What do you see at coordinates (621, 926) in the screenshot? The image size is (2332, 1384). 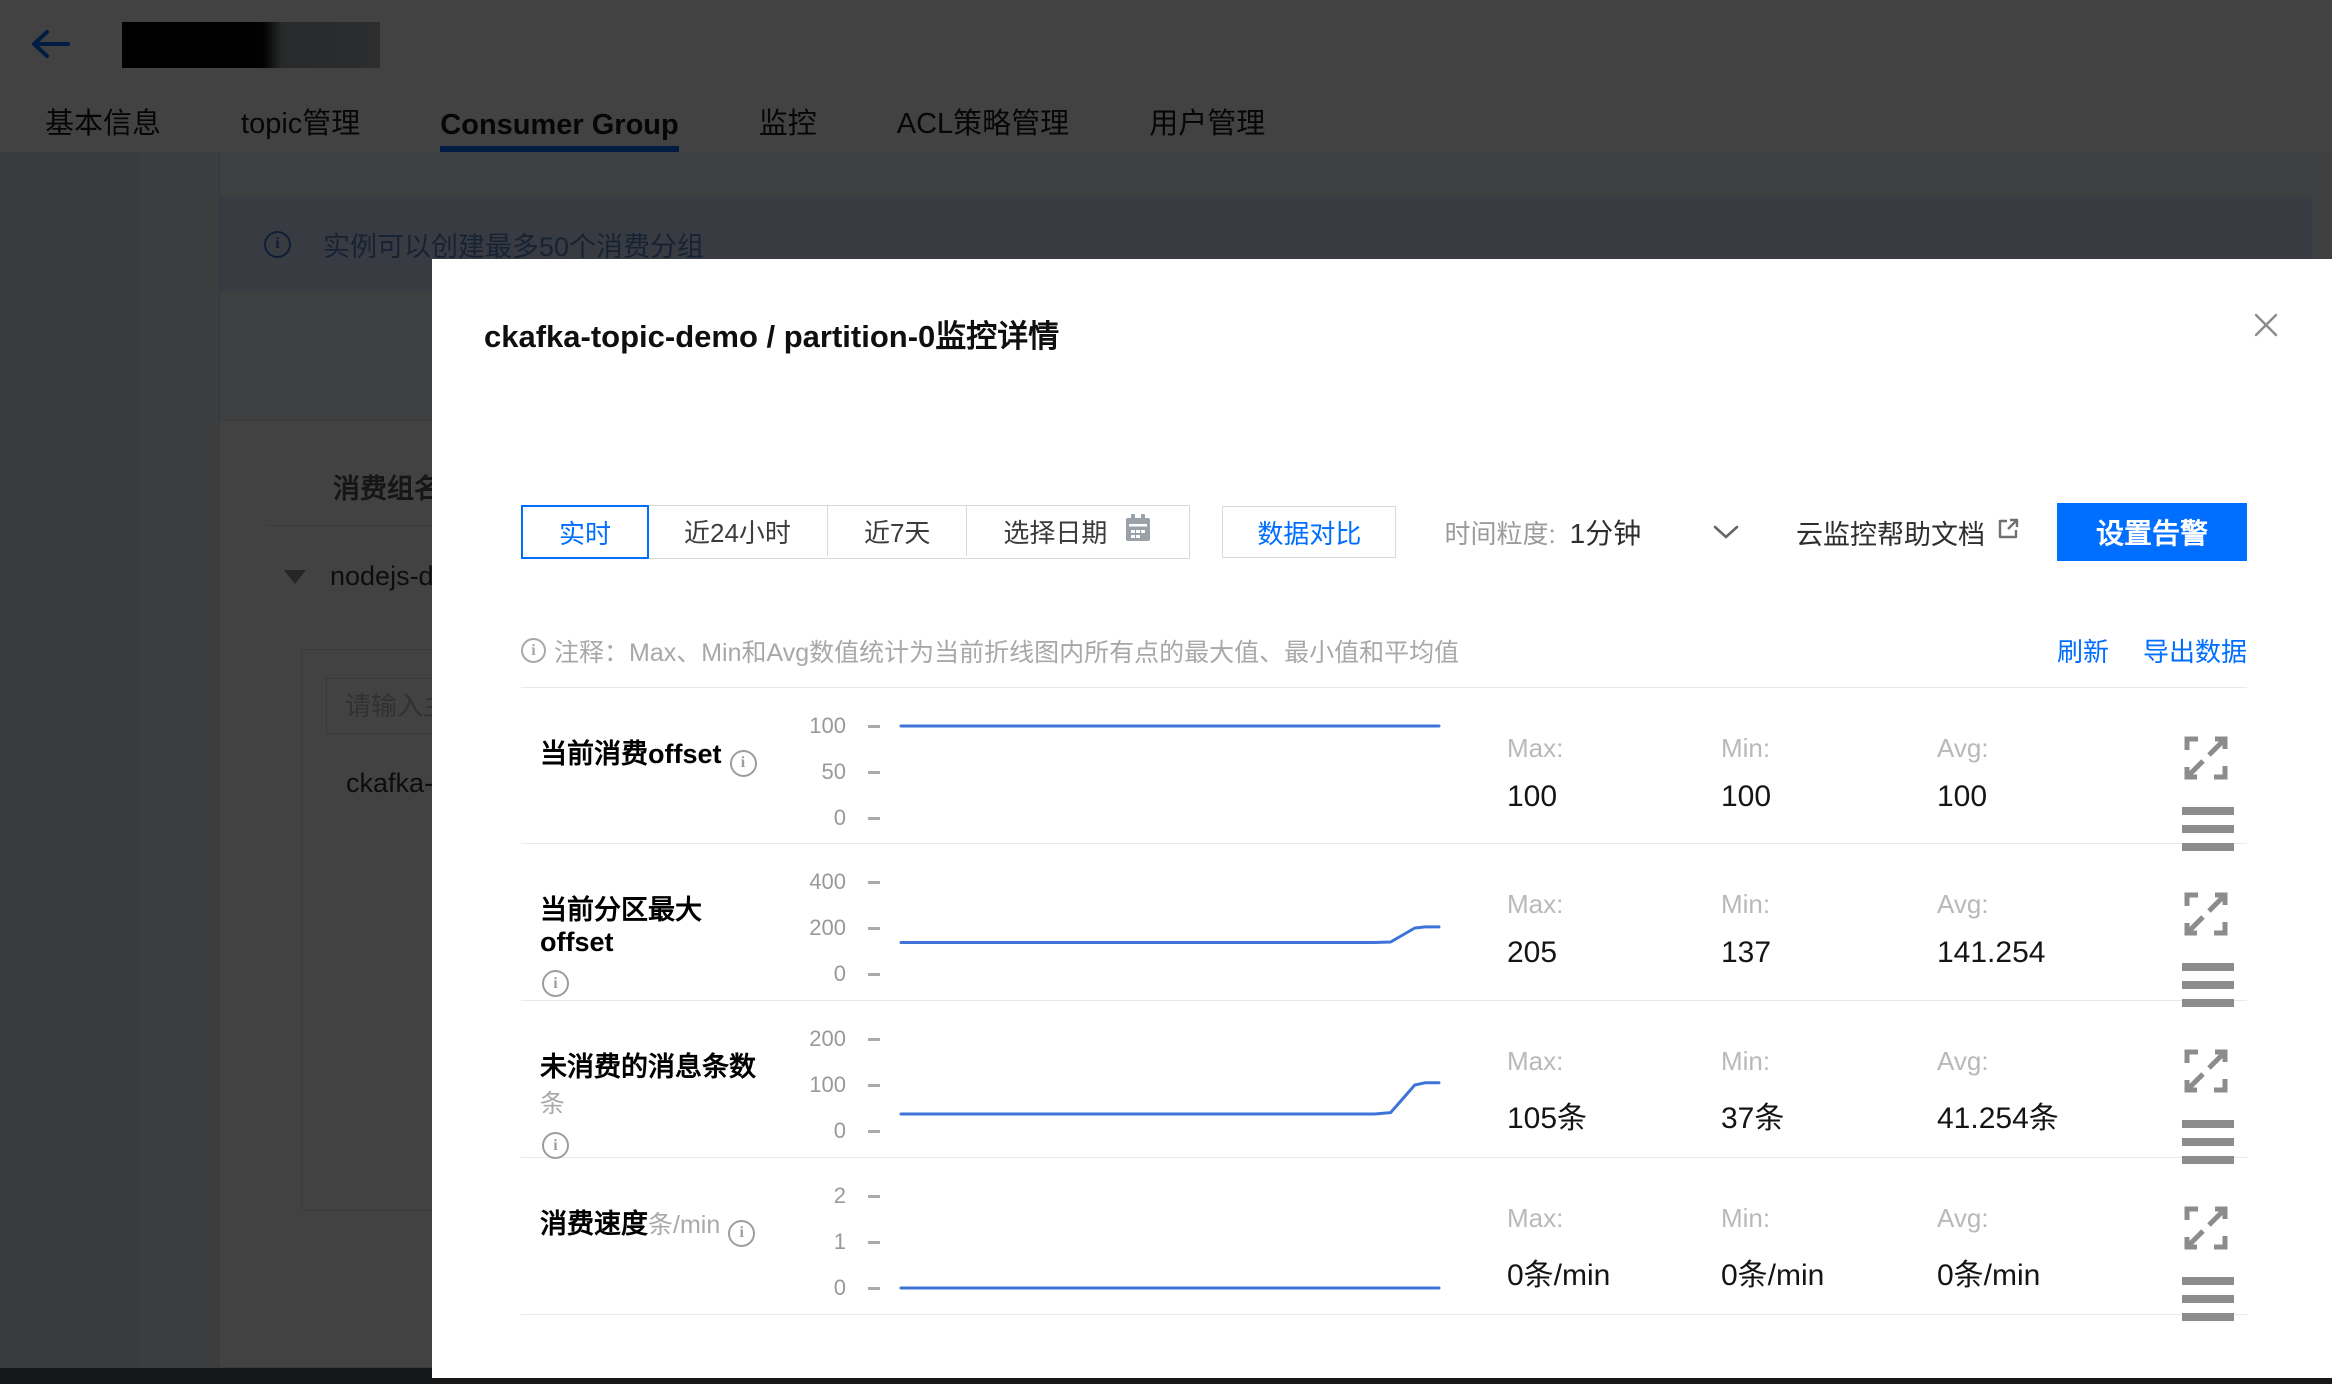 I see `metric-title: 当前分区最大offset` at bounding box center [621, 926].